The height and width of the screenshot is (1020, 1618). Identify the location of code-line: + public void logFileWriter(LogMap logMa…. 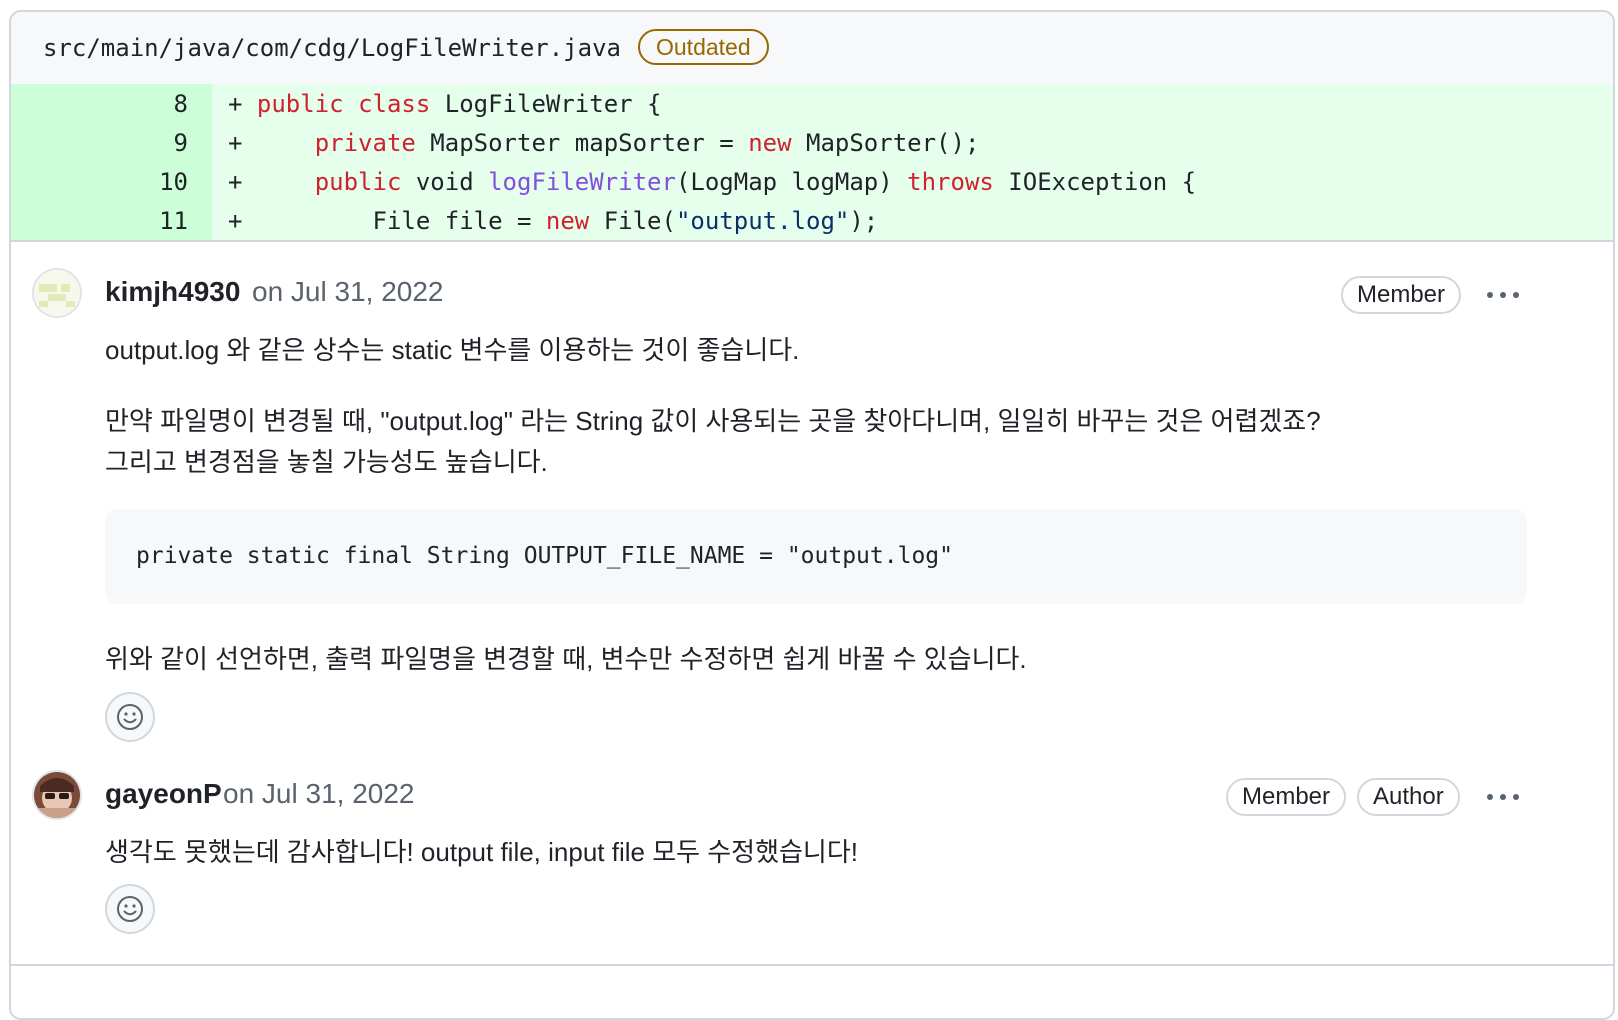
(912, 182).